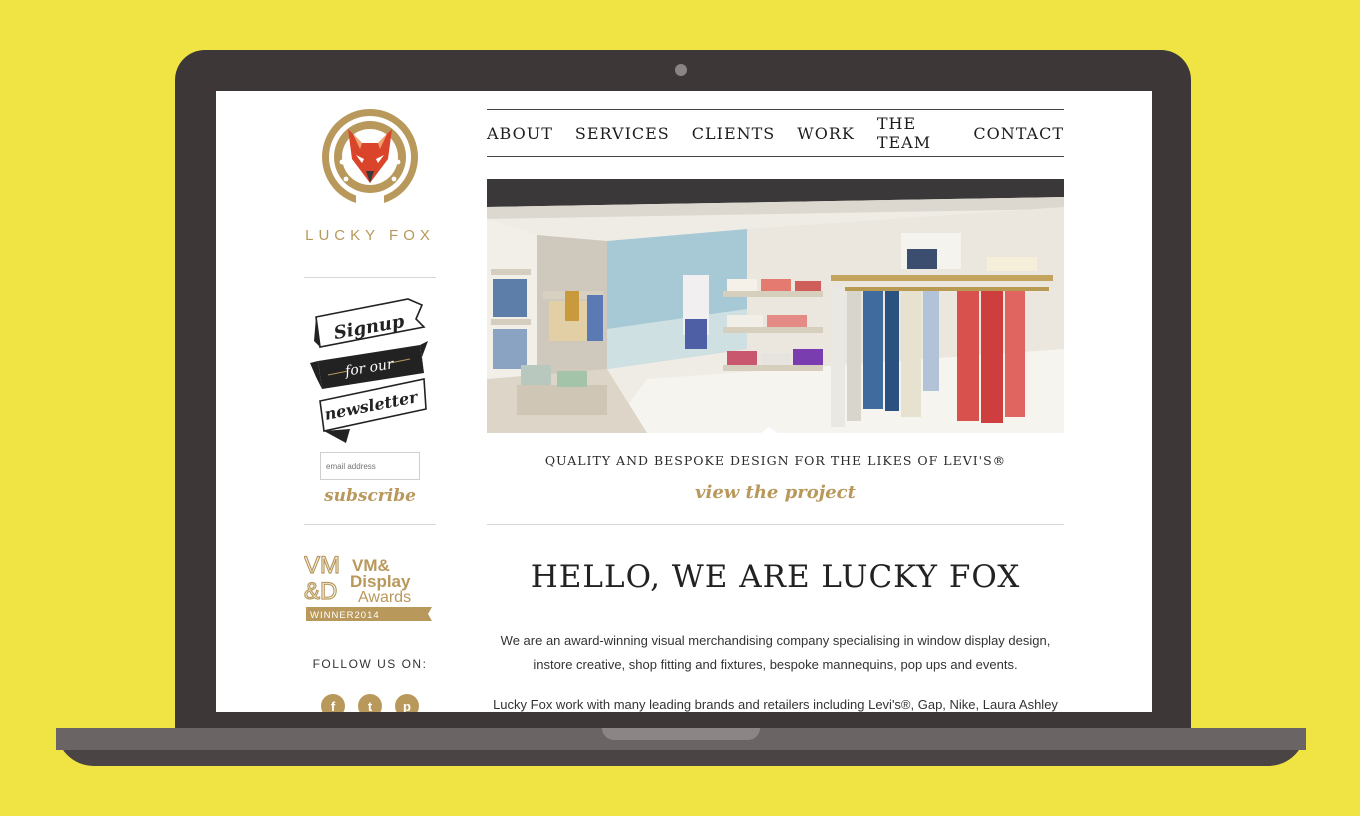 The width and height of the screenshot is (1360, 816). What do you see at coordinates (370, 157) in the screenshot?
I see `lucky-fox-logo-icon` at bounding box center [370, 157].